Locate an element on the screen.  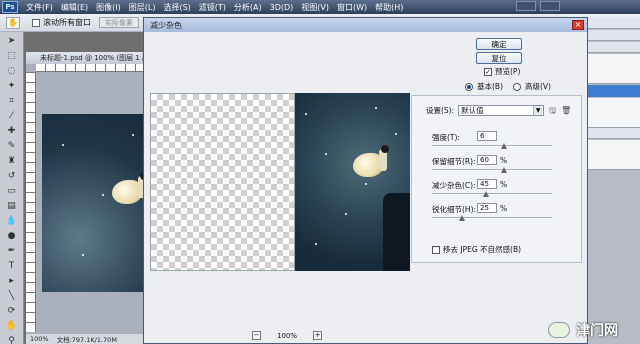
sharpen-details-param: 锐化细节(H): 25 % is located at coordinates (497, 214).